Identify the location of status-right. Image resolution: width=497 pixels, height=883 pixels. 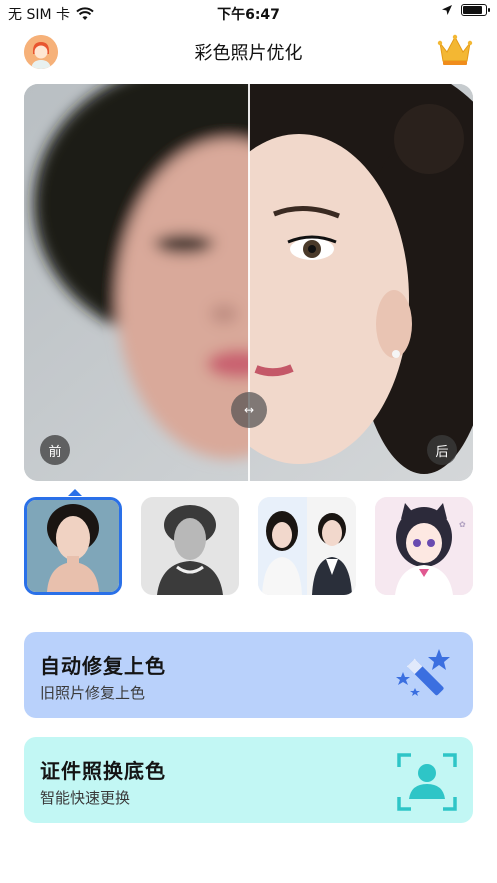
(465, 10).